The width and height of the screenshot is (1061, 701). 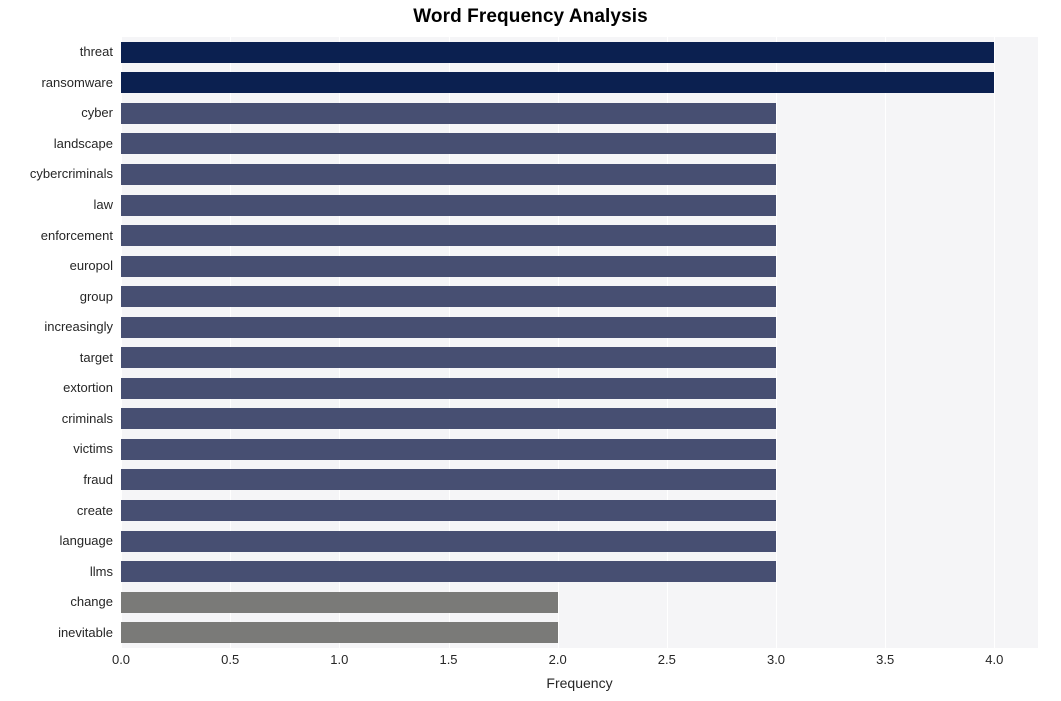 I want to click on bar-criminals, so click(x=448, y=419).